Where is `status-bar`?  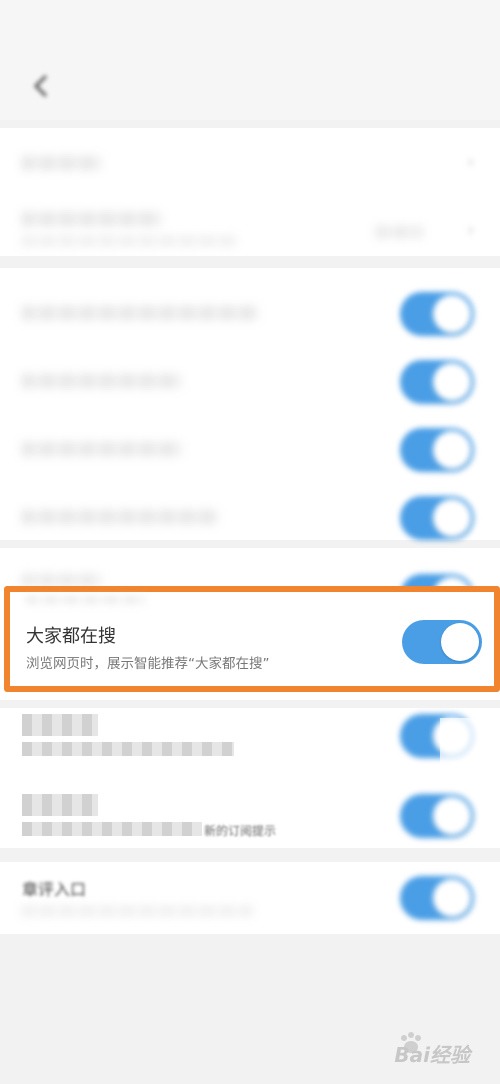 status-bar is located at coordinates (250, 28).